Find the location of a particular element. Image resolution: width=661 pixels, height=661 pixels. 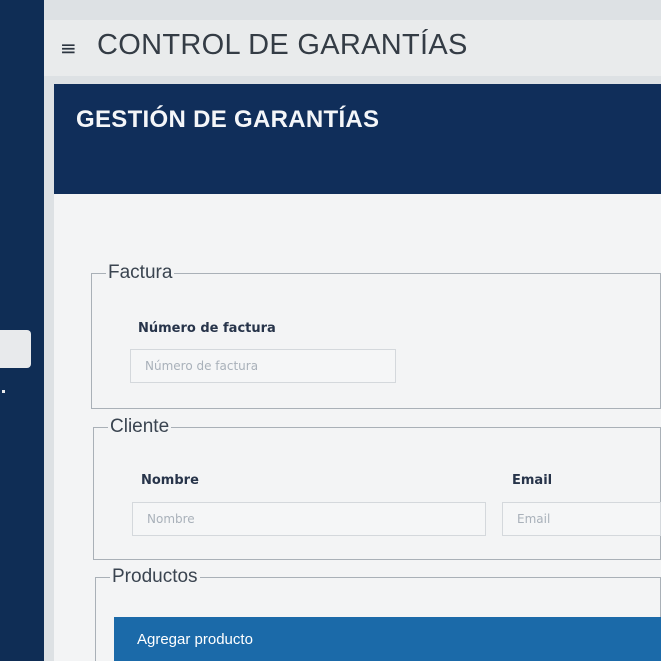

nombre-input is located at coordinates (309, 519).